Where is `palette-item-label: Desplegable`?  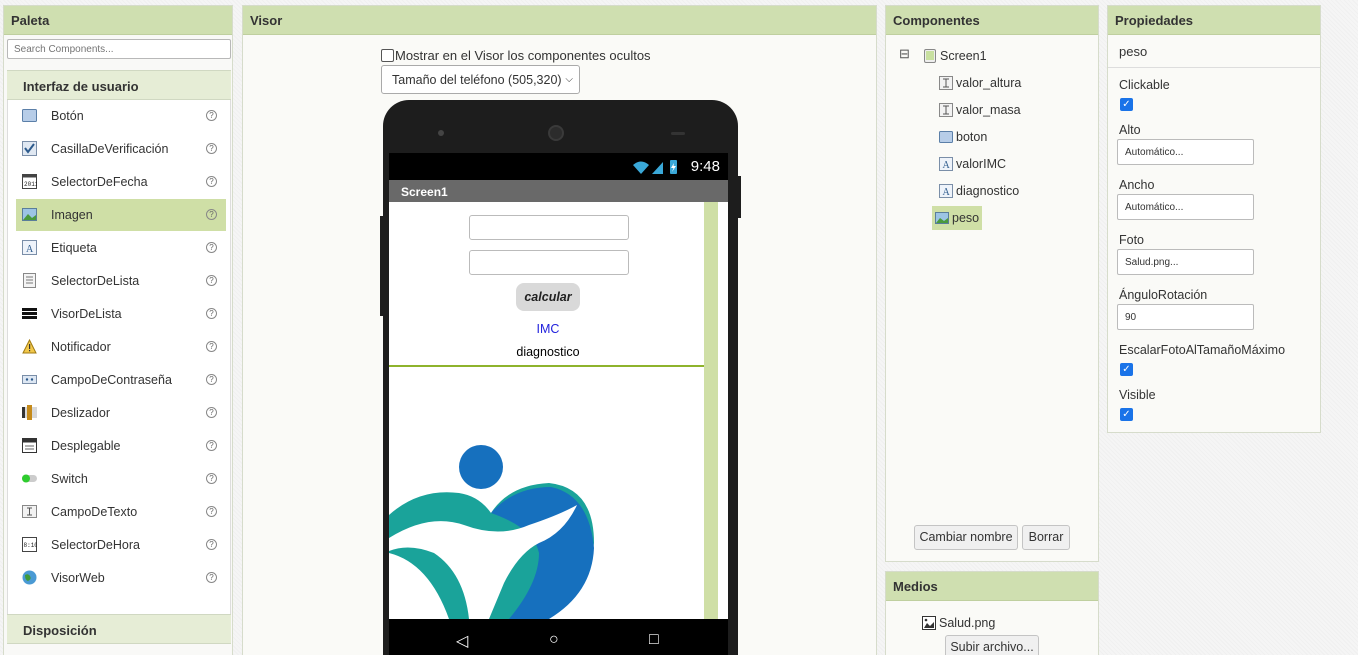
palette-item-label: Desplegable is located at coordinates (86, 446).